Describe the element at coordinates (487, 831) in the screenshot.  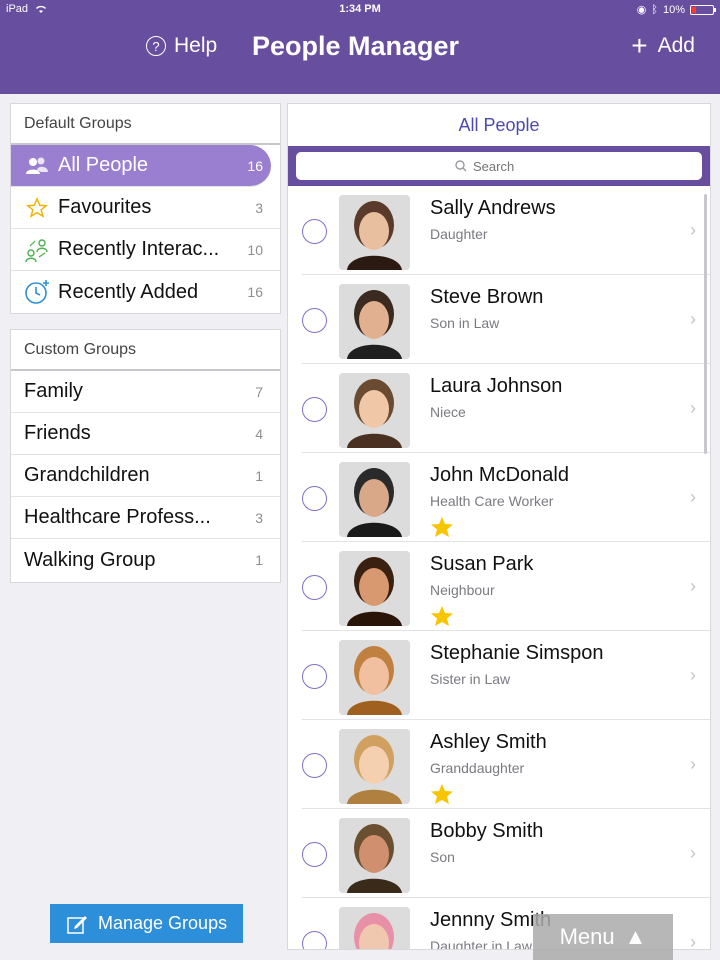
I see `person-name: Bobby Smith` at that location.